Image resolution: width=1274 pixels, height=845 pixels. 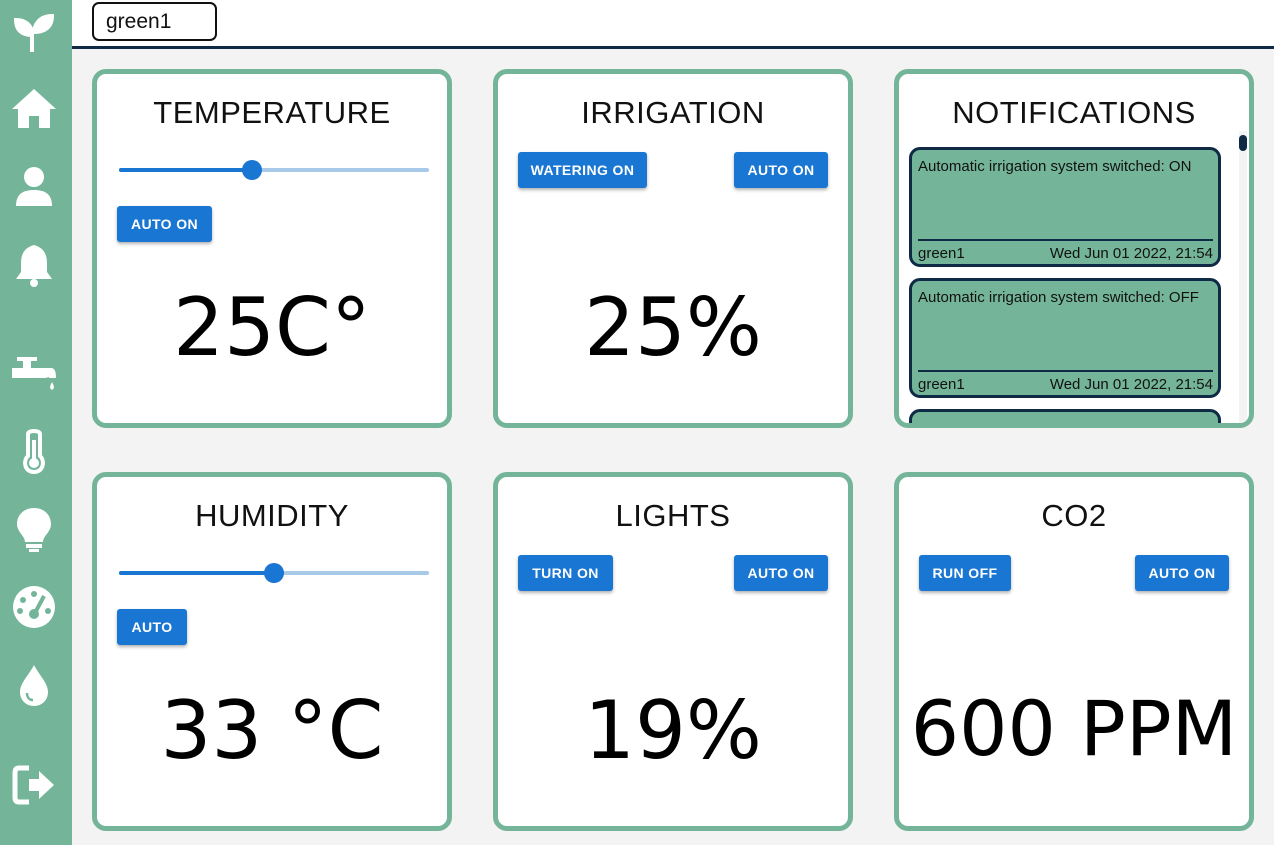 I want to click on humidity-slider, so click(x=274, y=573).